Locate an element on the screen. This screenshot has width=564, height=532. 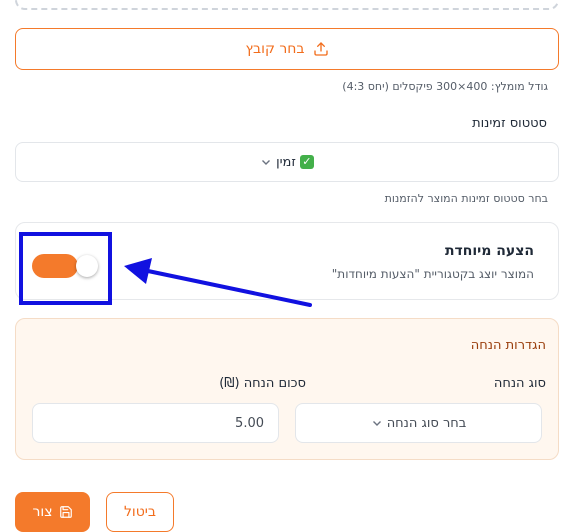
discount-type-placeholder: בחר סוג הנחה is located at coordinates (426, 423).